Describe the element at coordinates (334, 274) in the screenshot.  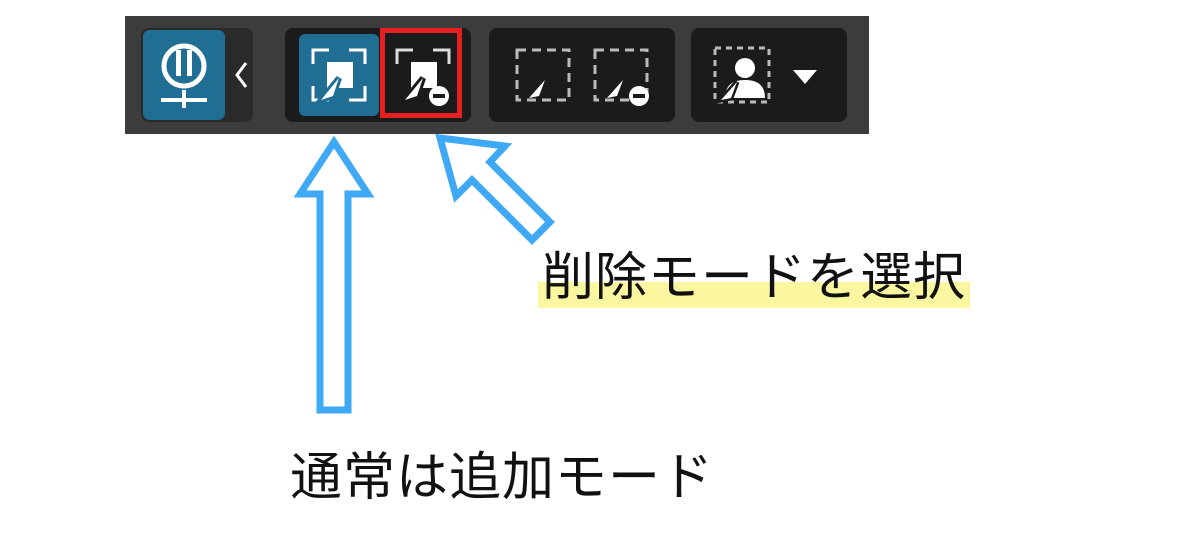
I see `arrow-up` at that location.